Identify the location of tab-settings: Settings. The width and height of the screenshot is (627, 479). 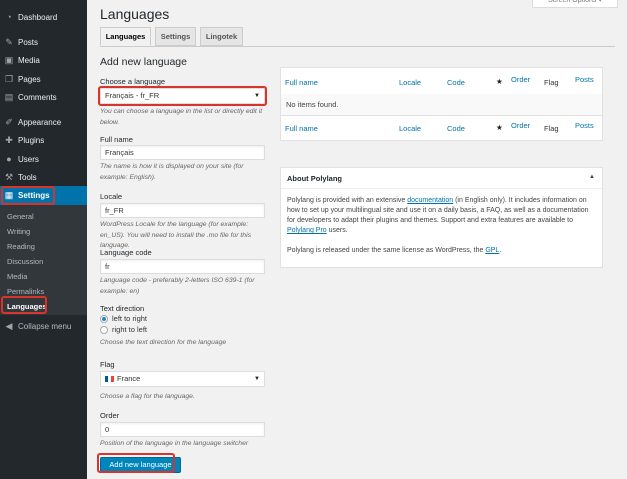
(175, 36).